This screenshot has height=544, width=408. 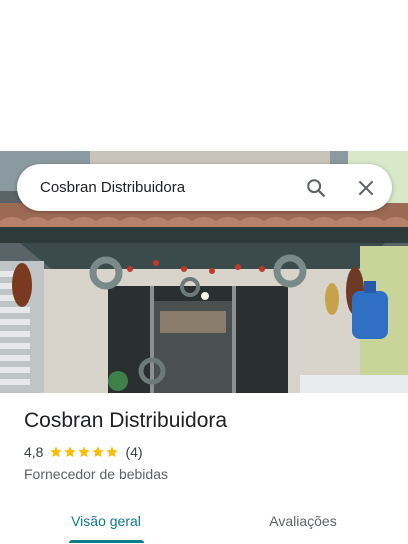 I want to click on tab-reviews: Avaliações, so click(x=303, y=520).